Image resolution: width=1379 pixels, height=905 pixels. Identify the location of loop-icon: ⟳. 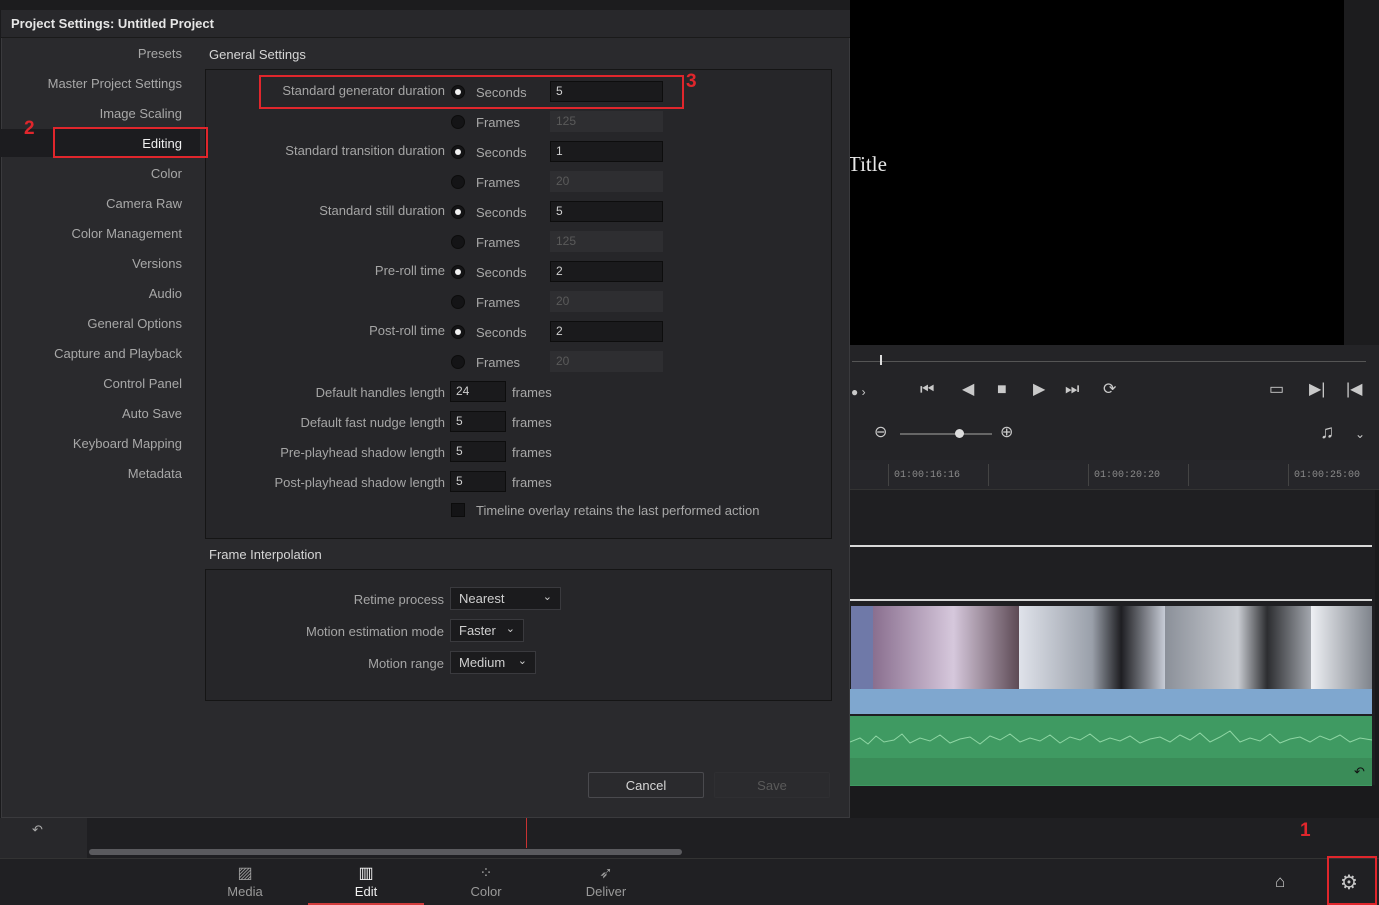
(1109, 390).